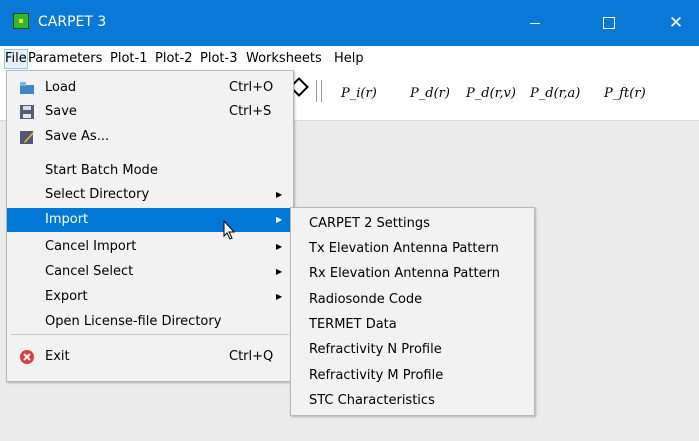 The height and width of the screenshot is (441, 699). I want to click on import-radiosonde-code: Radiosonde Code, so click(412, 299).